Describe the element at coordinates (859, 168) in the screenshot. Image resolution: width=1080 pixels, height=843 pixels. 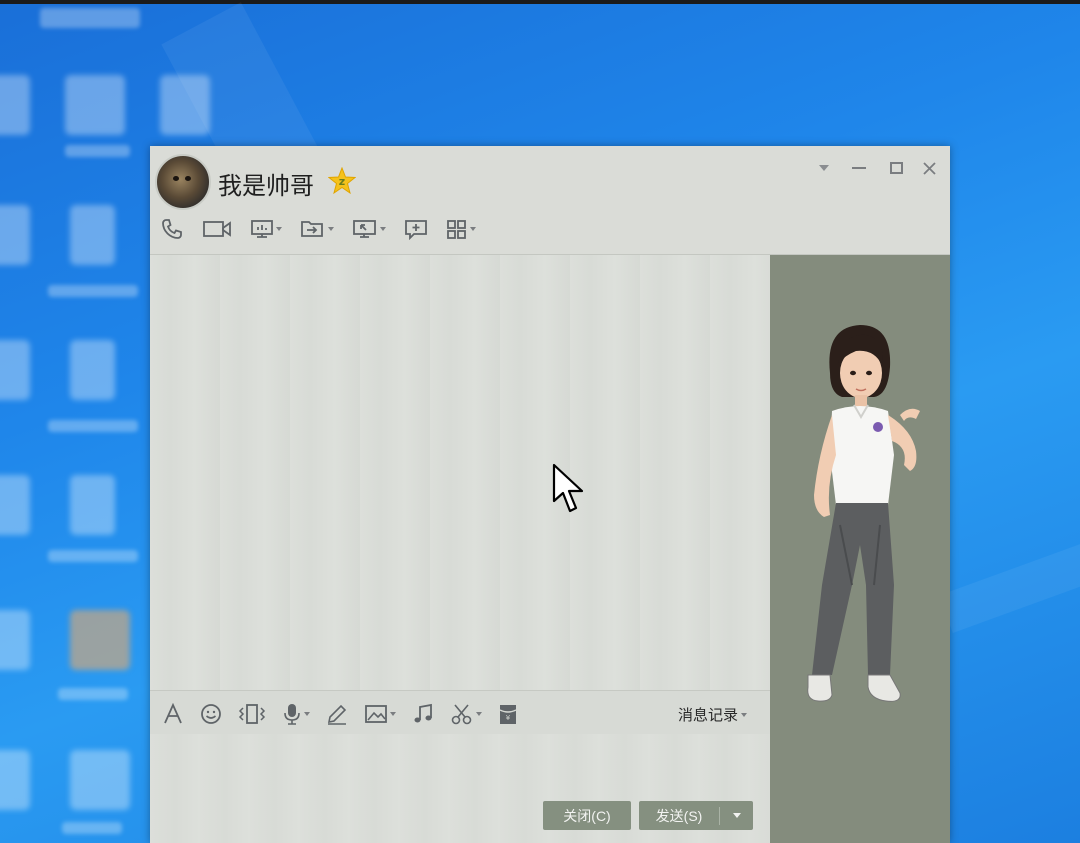
I see `minimize-icon` at that location.